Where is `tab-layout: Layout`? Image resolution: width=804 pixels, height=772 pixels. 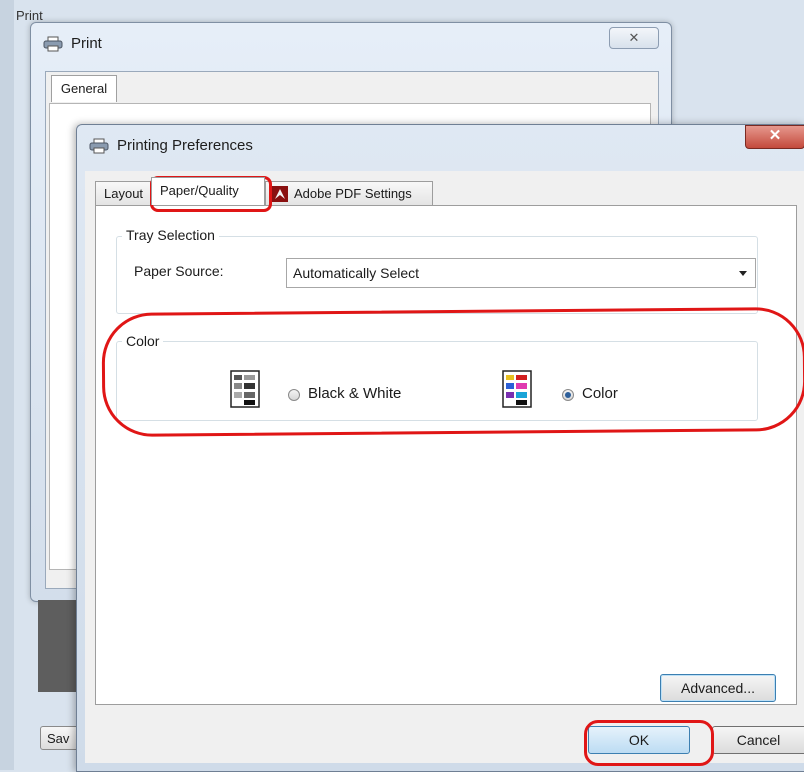
tab-layout: Layout is located at coordinates (123, 193).